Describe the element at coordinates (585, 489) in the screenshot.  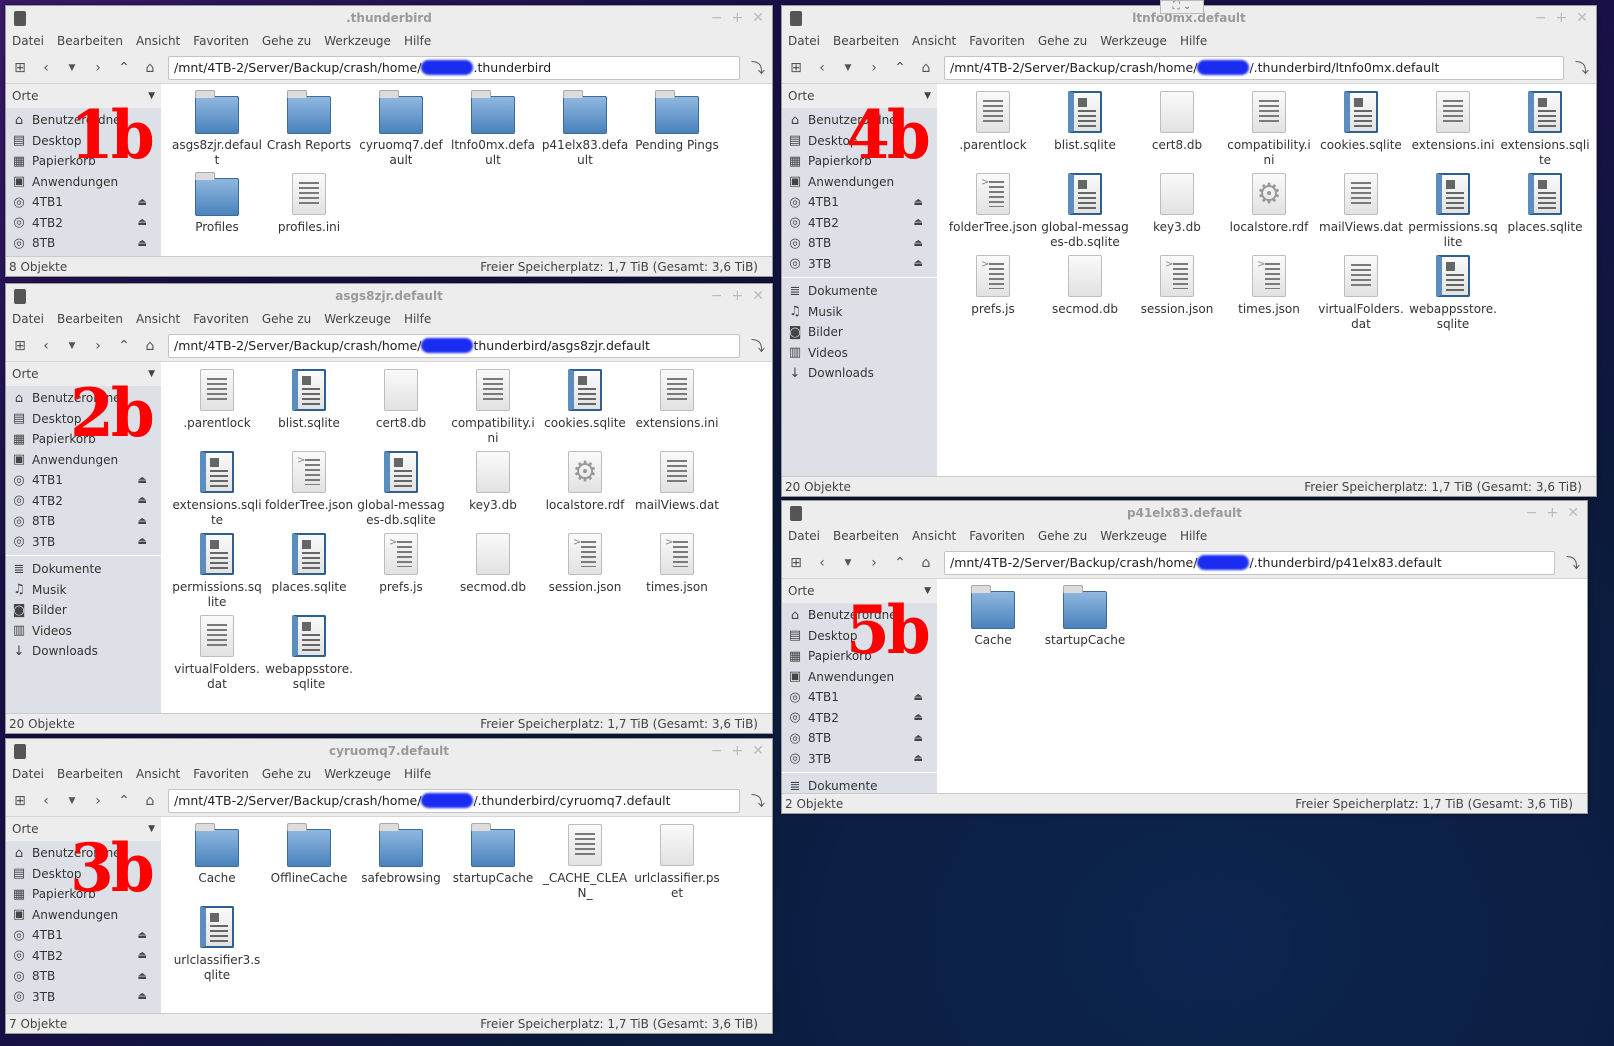
I see `file-item: ⚙ localstore.rdf` at that location.